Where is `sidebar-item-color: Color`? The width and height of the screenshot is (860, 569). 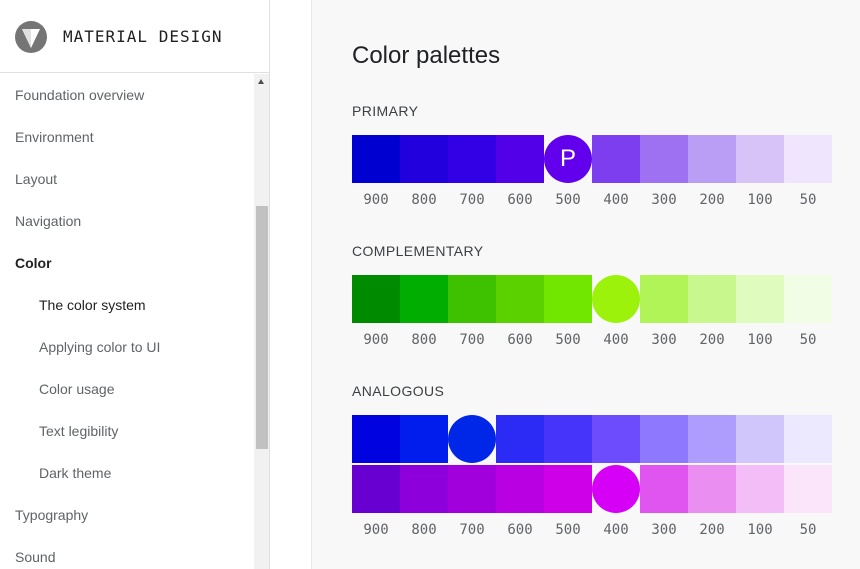 sidebar-item-color: Color is located at coordinates (33, 263).